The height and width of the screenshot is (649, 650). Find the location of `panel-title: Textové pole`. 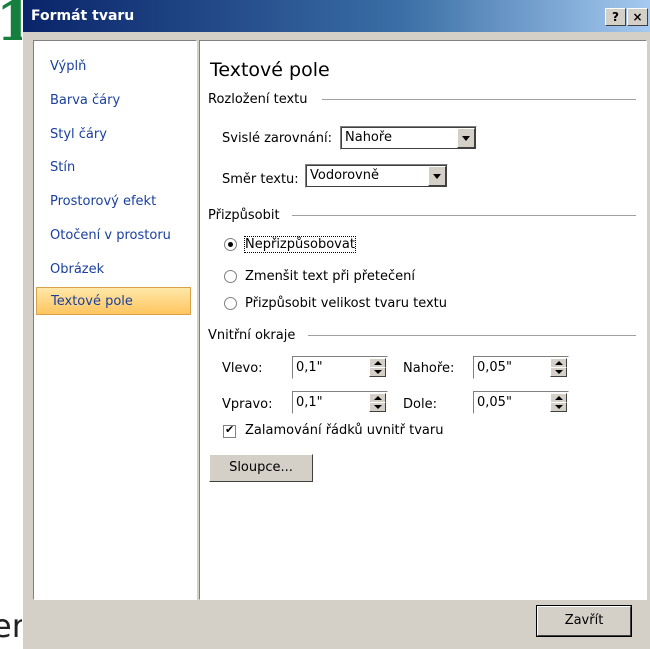

panel-title: Textové pole is located at coordinates (270, 70).